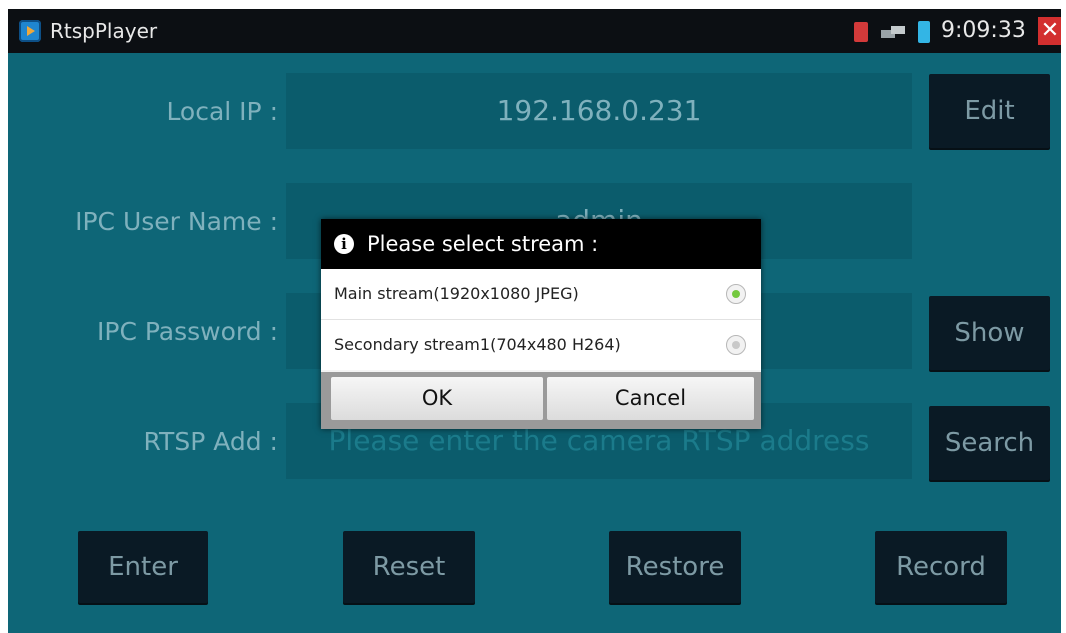 This screenshot has width=1066, height=633. Describe the element at coordinates (861, 32) in the screenshot. I see `sd-card-icon` at that location.